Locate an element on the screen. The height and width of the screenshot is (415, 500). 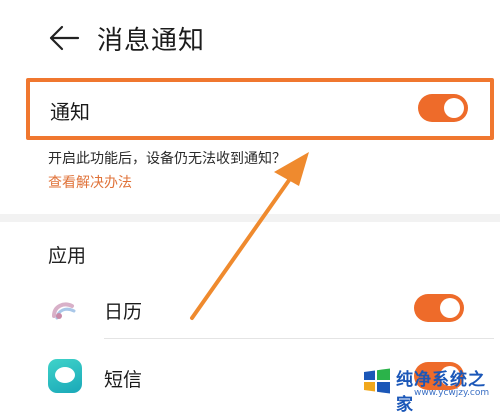
calendar-switch is located at coordinates (439, 308).